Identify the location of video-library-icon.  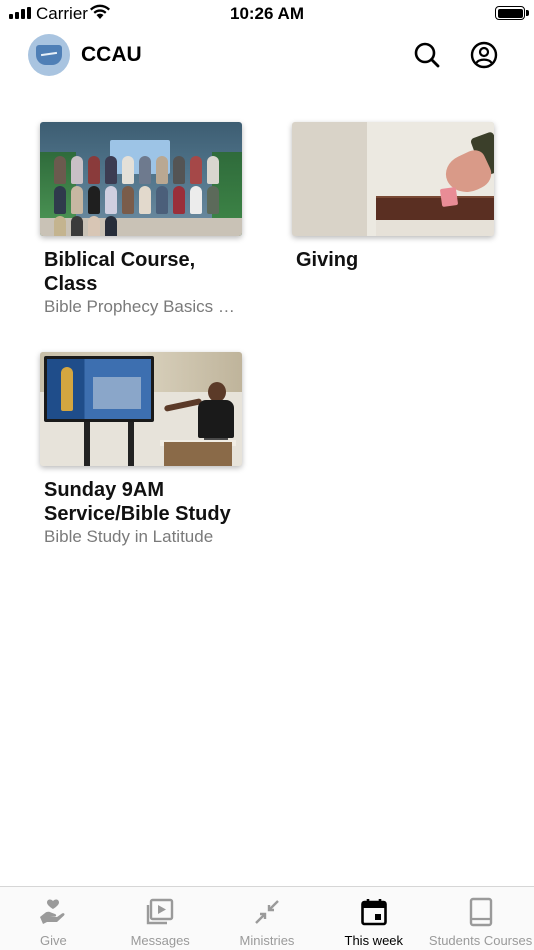
(160, 911).